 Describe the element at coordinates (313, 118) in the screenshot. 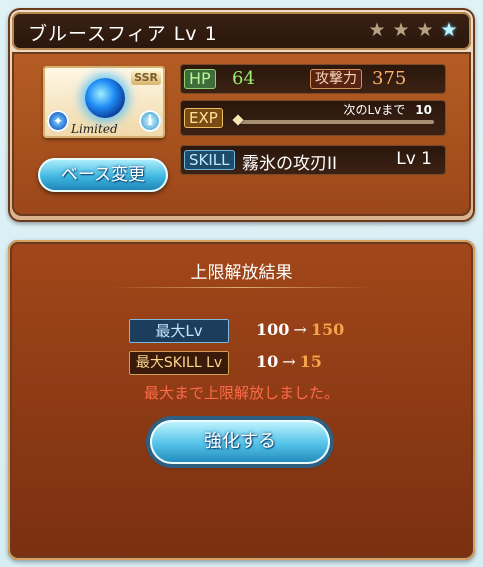

I see `exp-row: EXP 次のLvまで 10` at that location.